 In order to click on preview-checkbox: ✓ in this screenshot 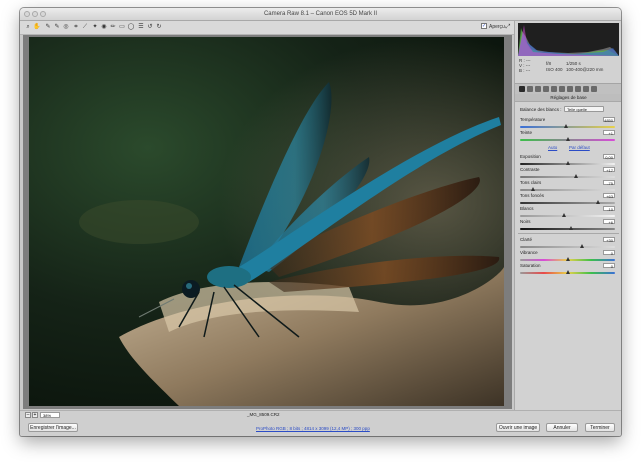, I will do `click(484, 26)`.